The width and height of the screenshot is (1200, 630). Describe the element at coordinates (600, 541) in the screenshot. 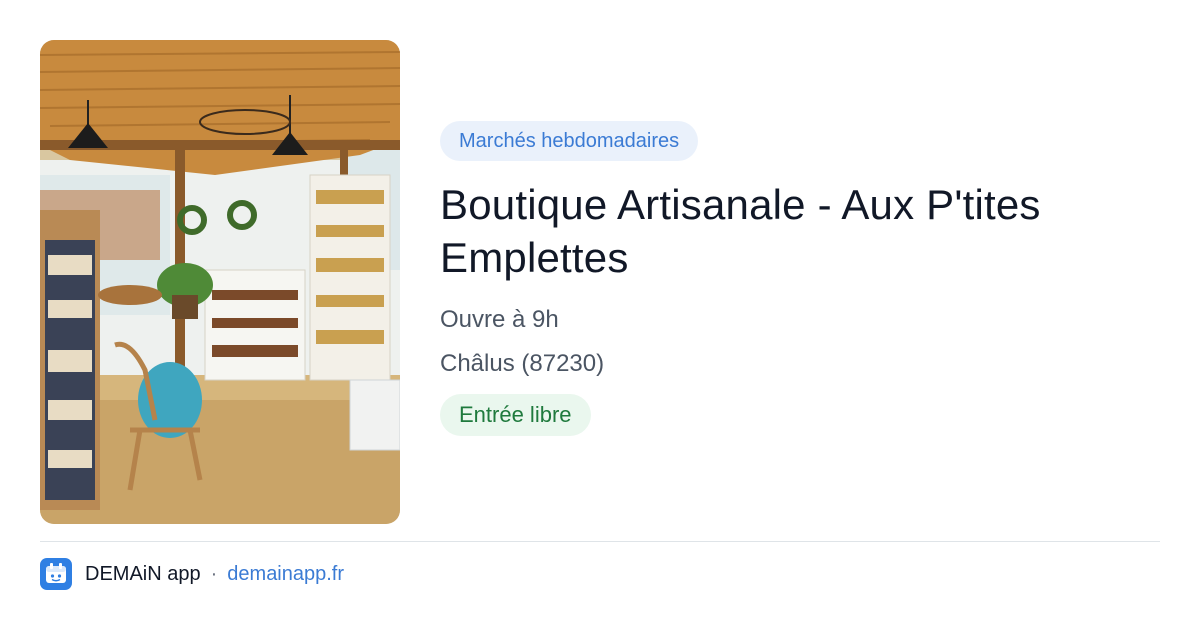

I see `footer-divider` at that location.